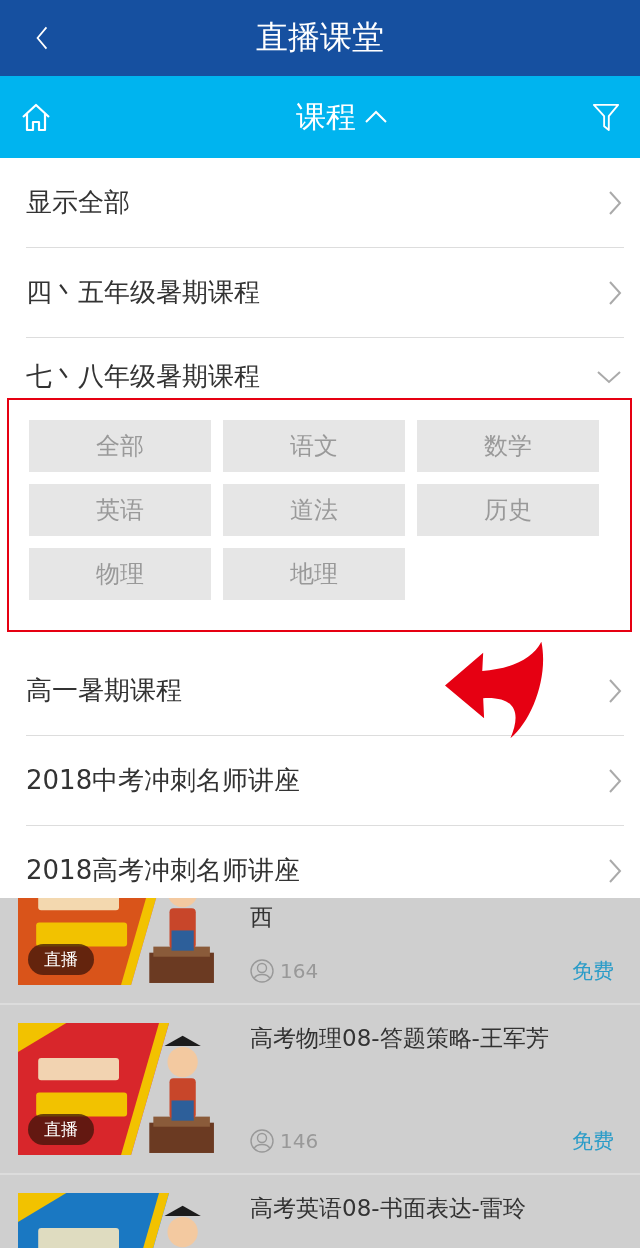  I want to click on home-icon, so click(36, 117).